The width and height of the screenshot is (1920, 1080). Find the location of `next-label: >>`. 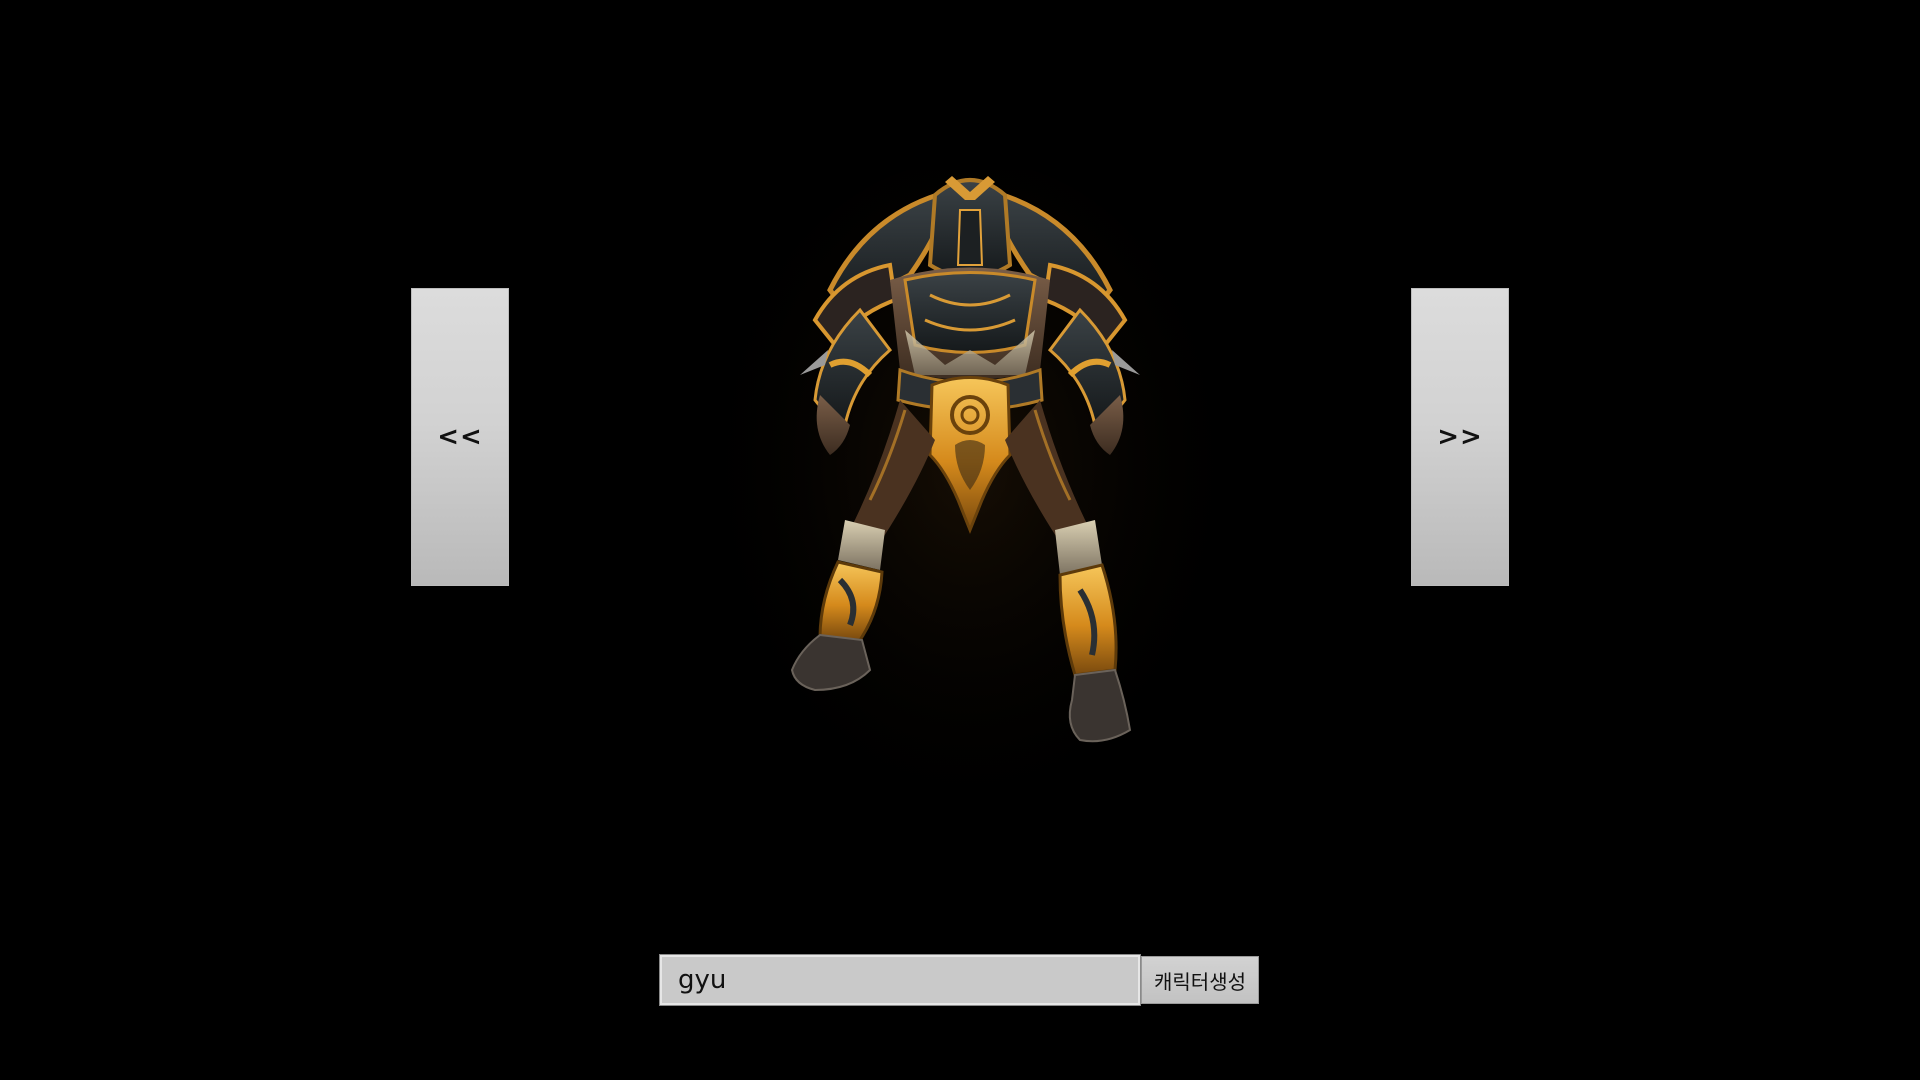

next-label: >> is located at coordinates (1460, 437).